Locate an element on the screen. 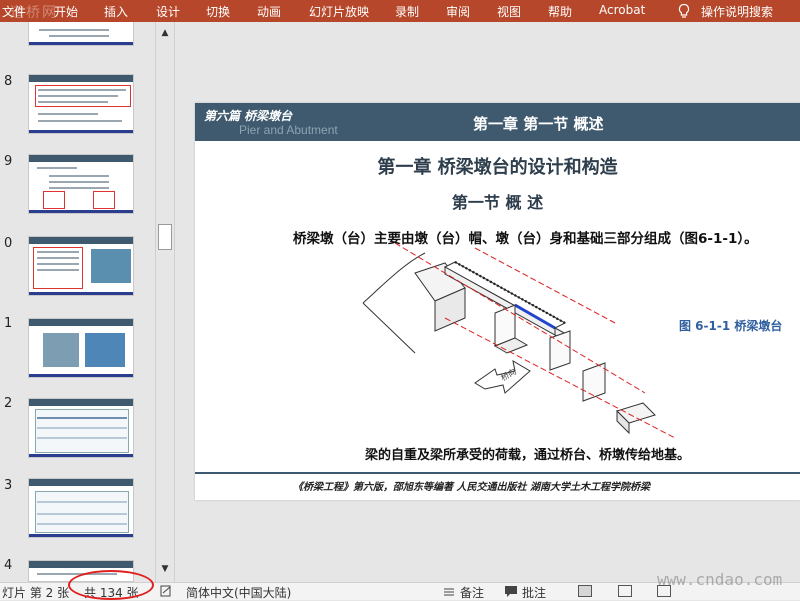 This screenshot has height=601, width=800. tab-animations: 动画 is located at coordinates (269, 11).